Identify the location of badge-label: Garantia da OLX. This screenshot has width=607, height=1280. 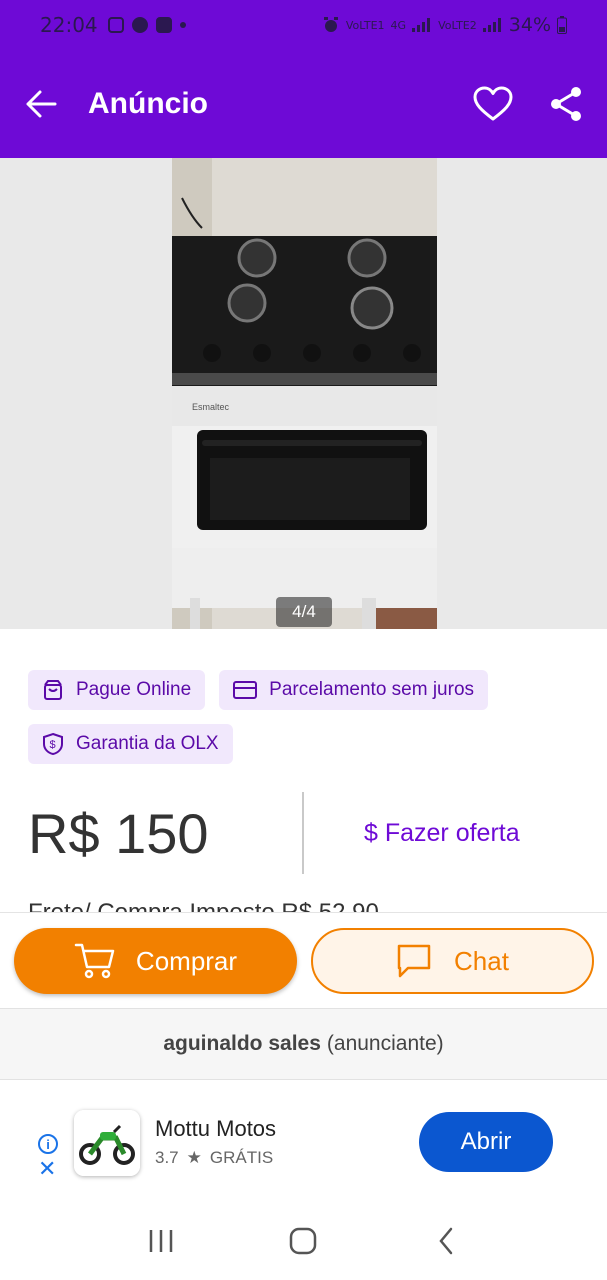
(147, 743).